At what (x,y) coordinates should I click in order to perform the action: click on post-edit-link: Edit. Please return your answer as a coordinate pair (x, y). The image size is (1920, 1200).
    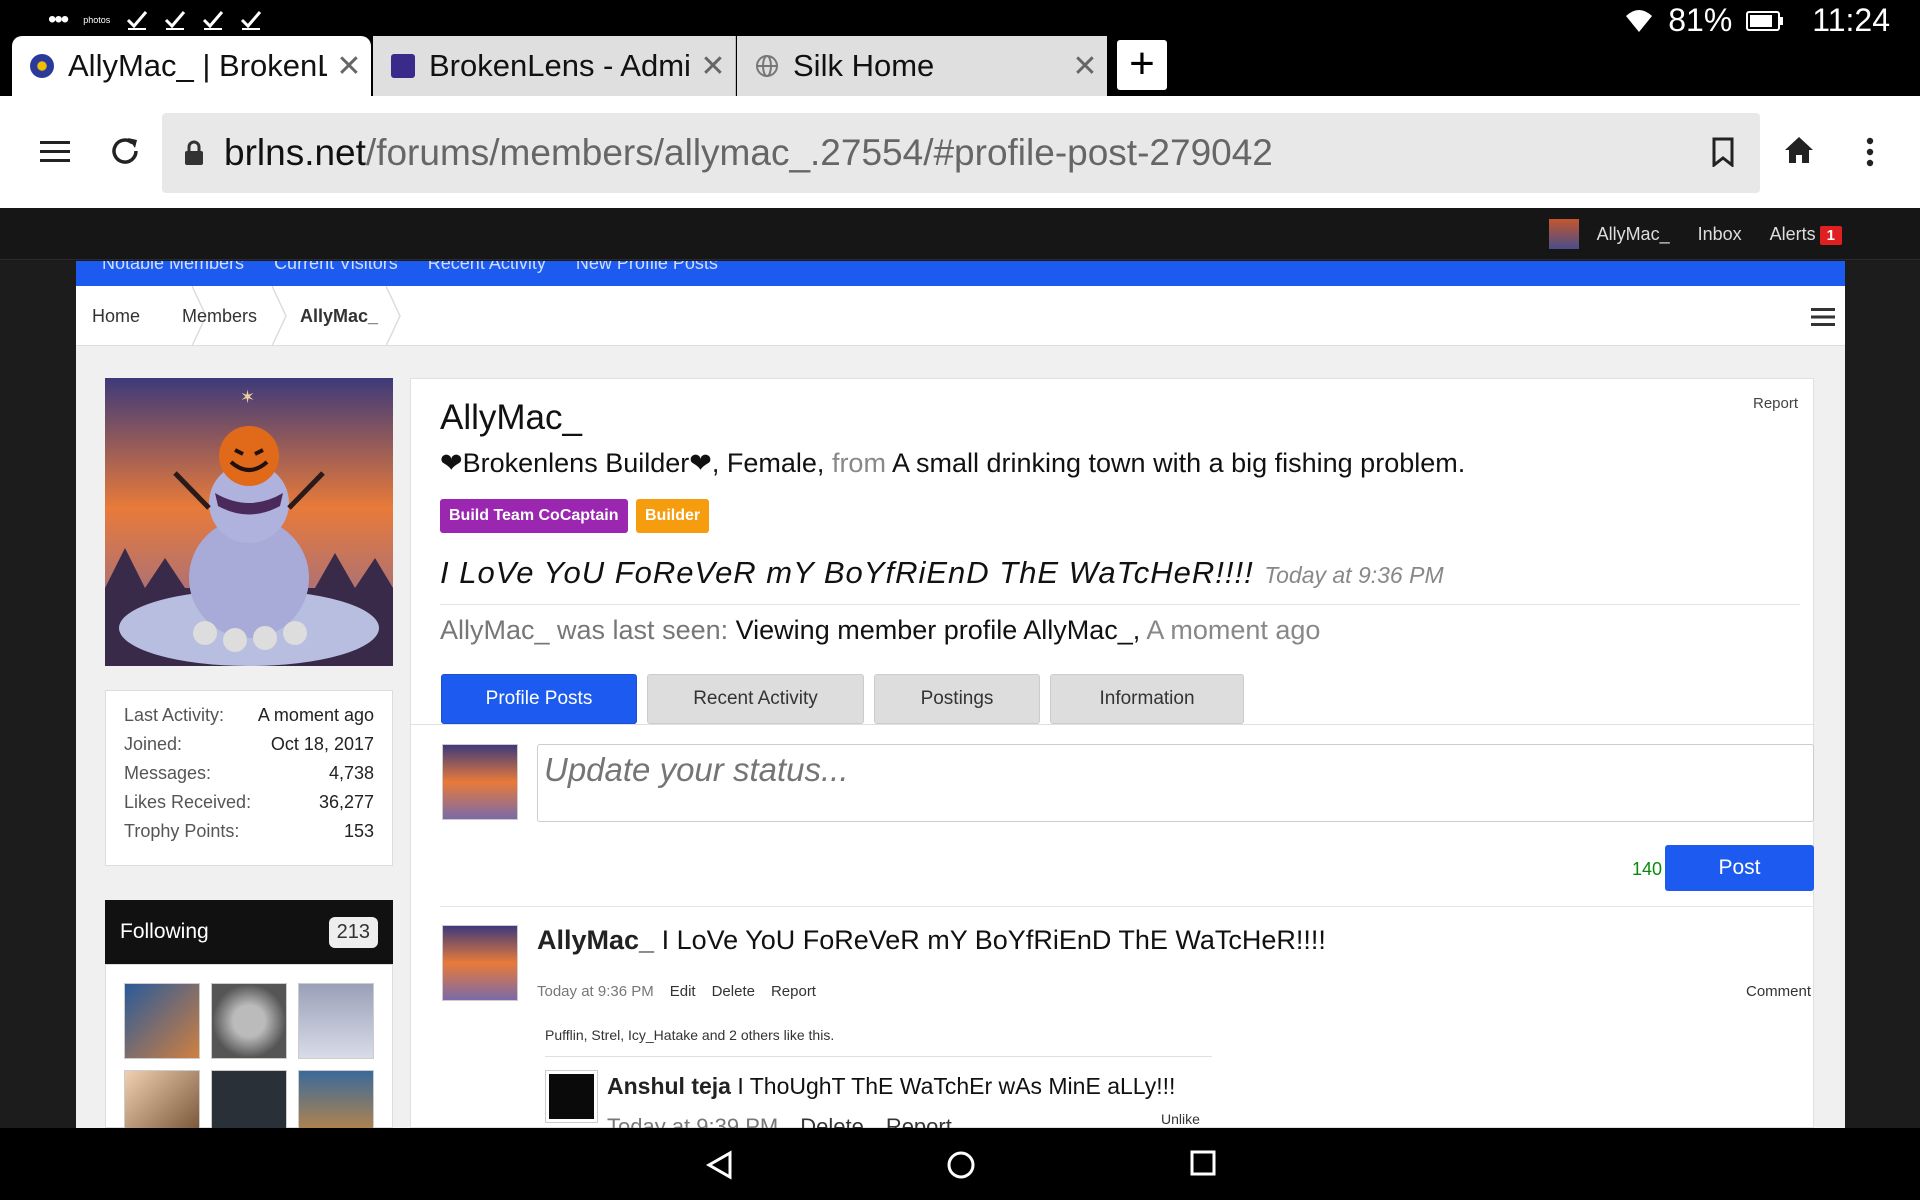
    Looking at the image, I should click on (683, 991).